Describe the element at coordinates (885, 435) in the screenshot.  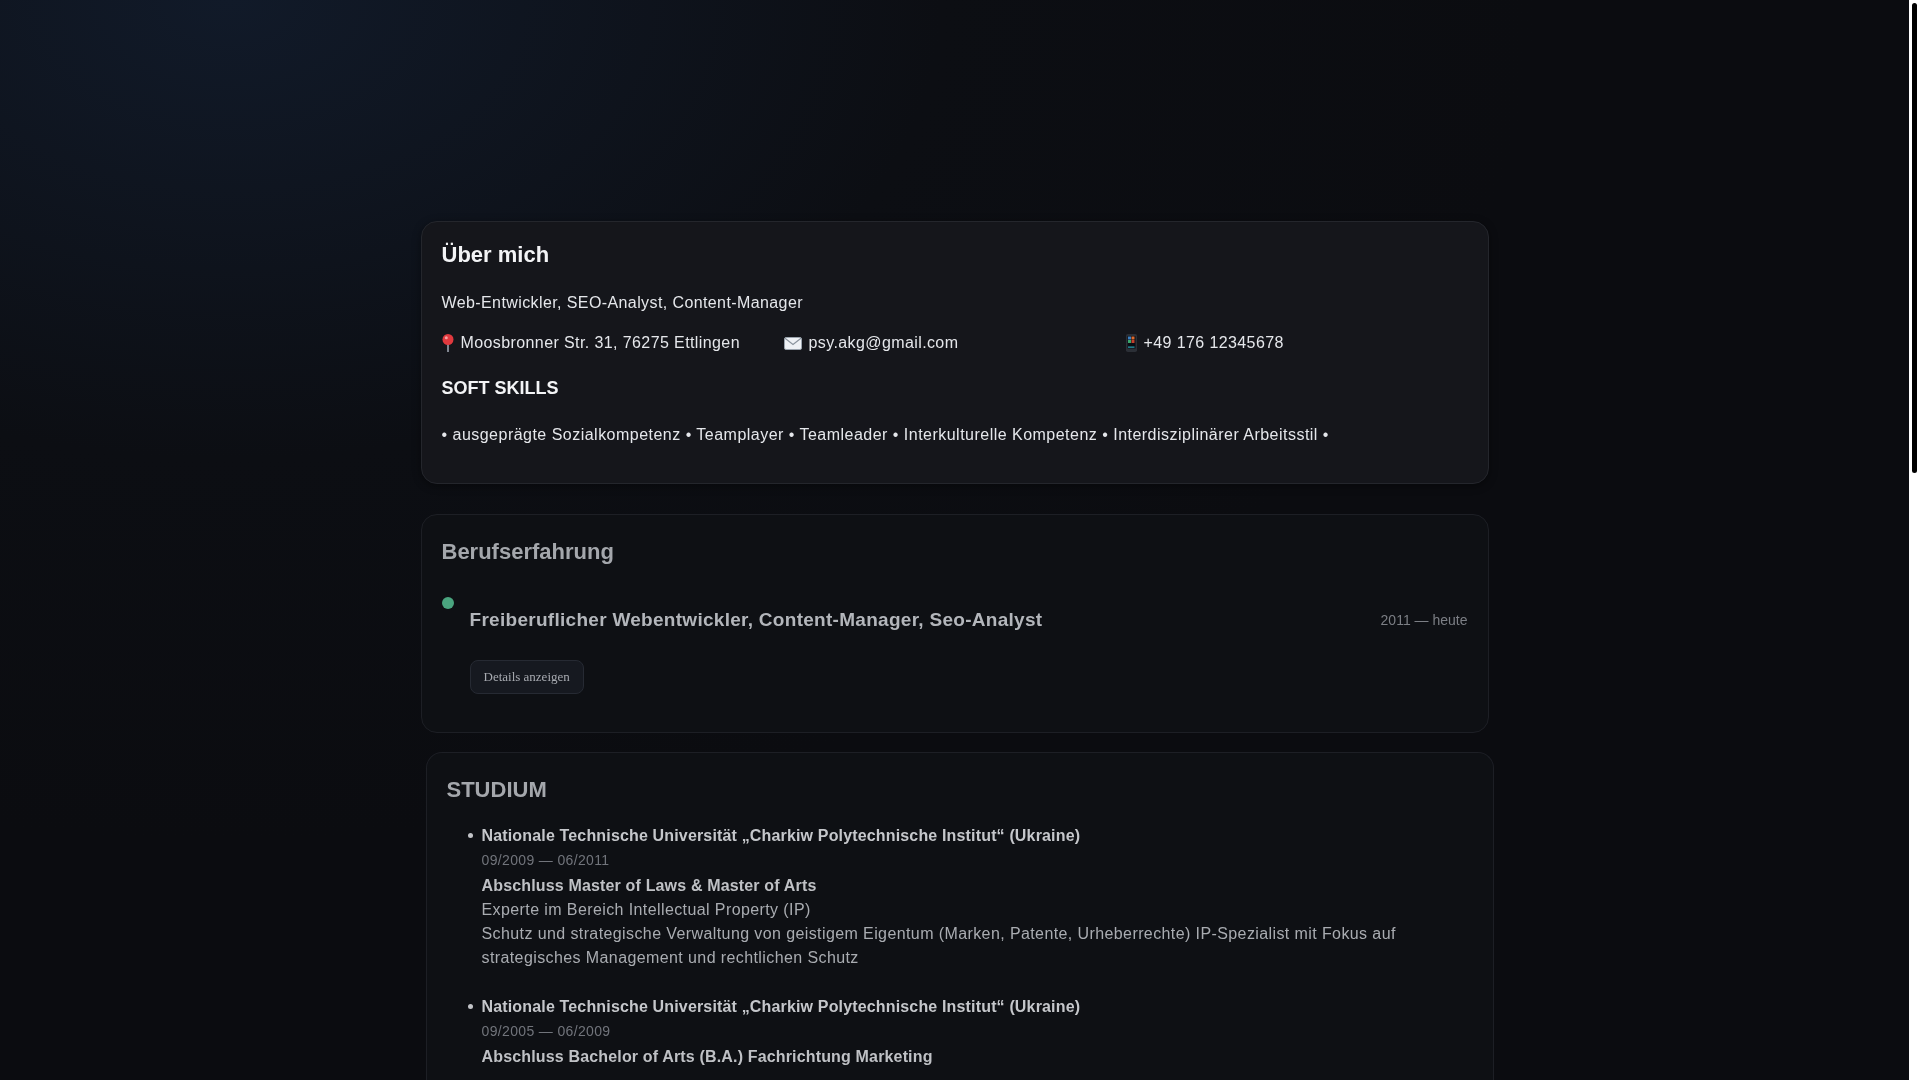
I see `soft-skills-text: • ausgeprägte Sozialkompetenz • Teamplayer • Teamleader • Interkulturelle Kompetenz • Interdisziplinärer Arbeitsstil •` at that location.